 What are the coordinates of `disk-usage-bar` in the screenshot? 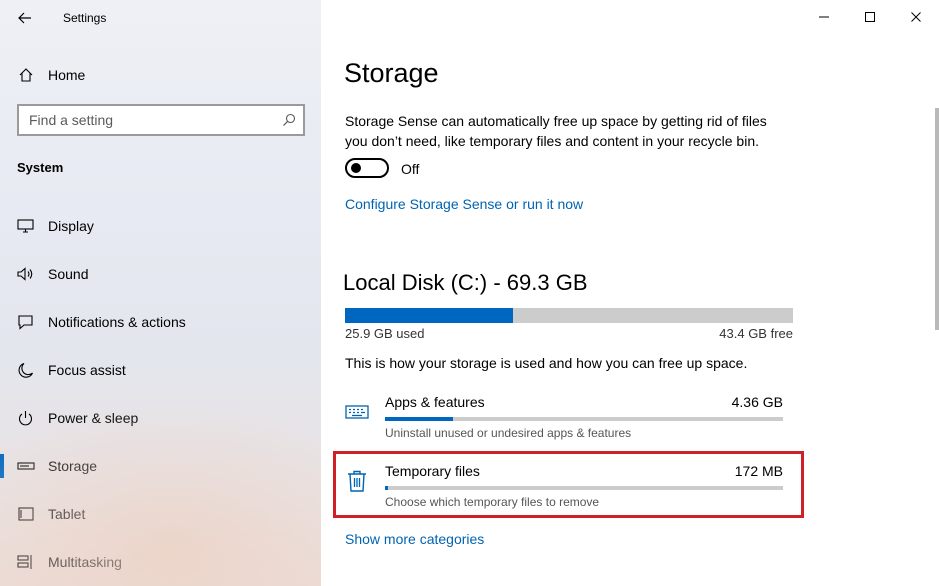 It's located at (569, 315).